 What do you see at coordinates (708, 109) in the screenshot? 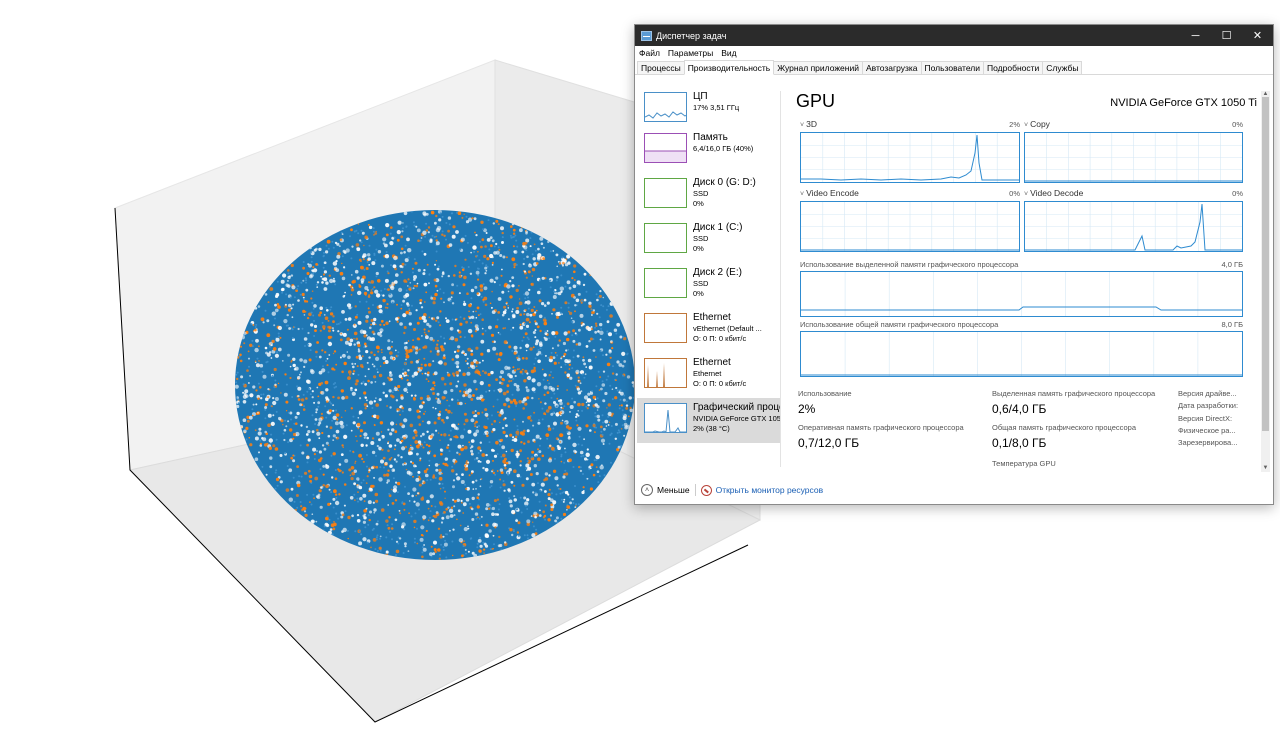
I see `sidebar-item-cpu: ЦП 17% 3,51 ГГц` at bounding box center [708, 109].